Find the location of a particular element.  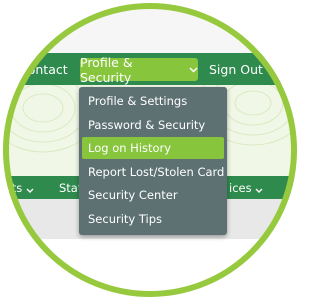

nav-sign-out: Sign Out is located at coordinates (236, 69).